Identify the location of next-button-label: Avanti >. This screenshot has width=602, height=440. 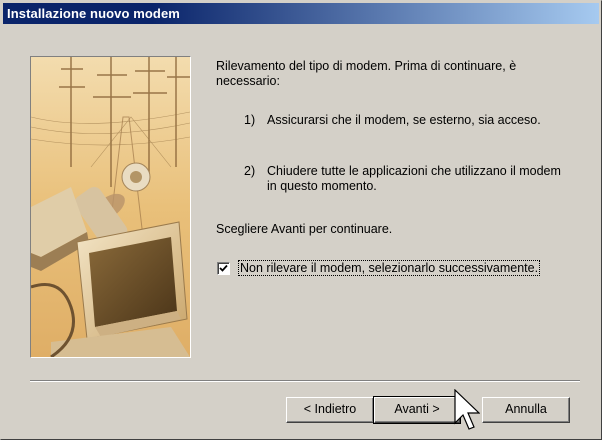
(417, 409).